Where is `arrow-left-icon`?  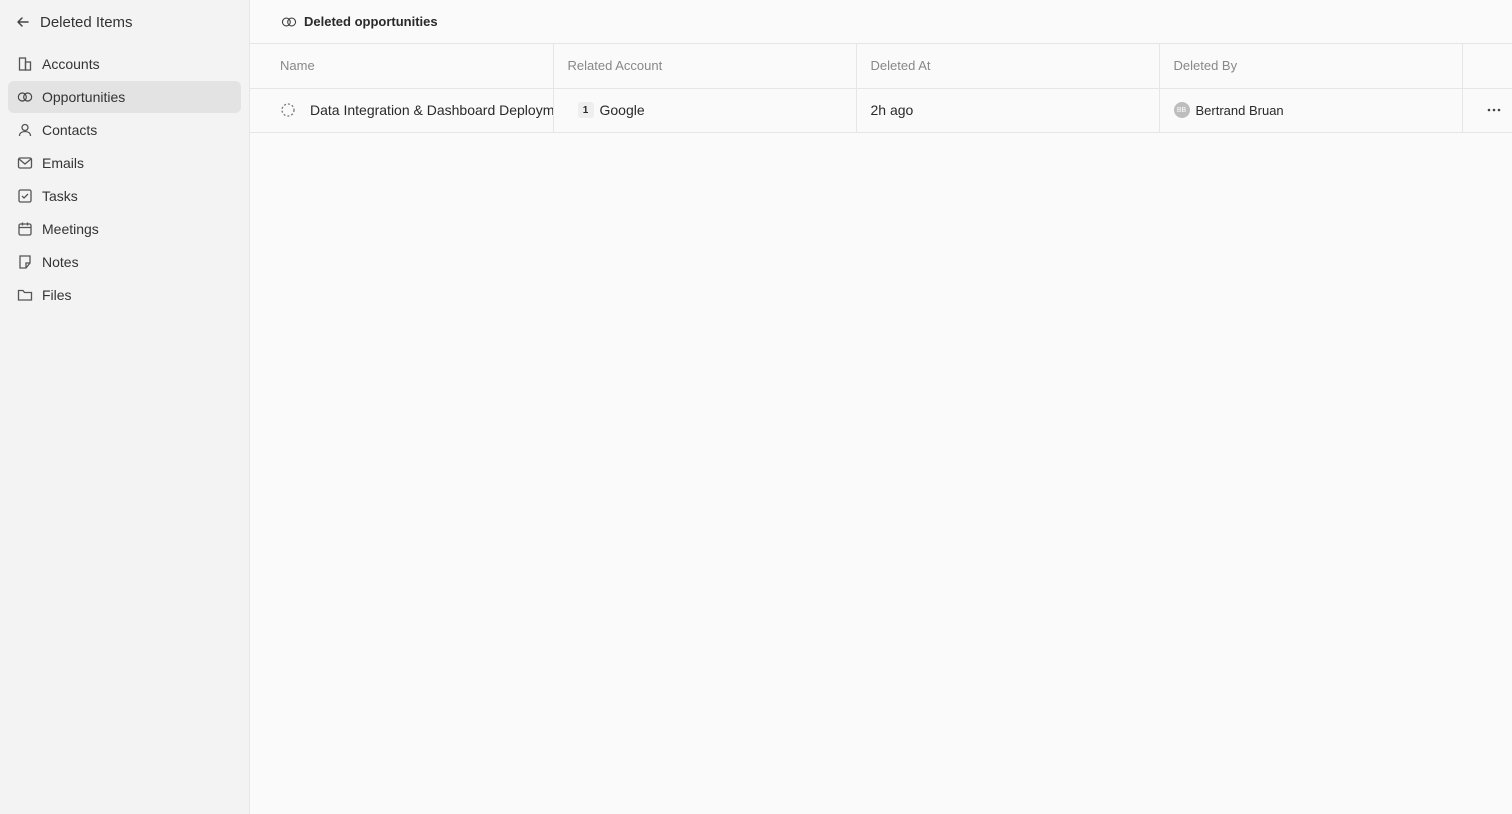 arrow-left-icon is located at coordinates (23, 22).